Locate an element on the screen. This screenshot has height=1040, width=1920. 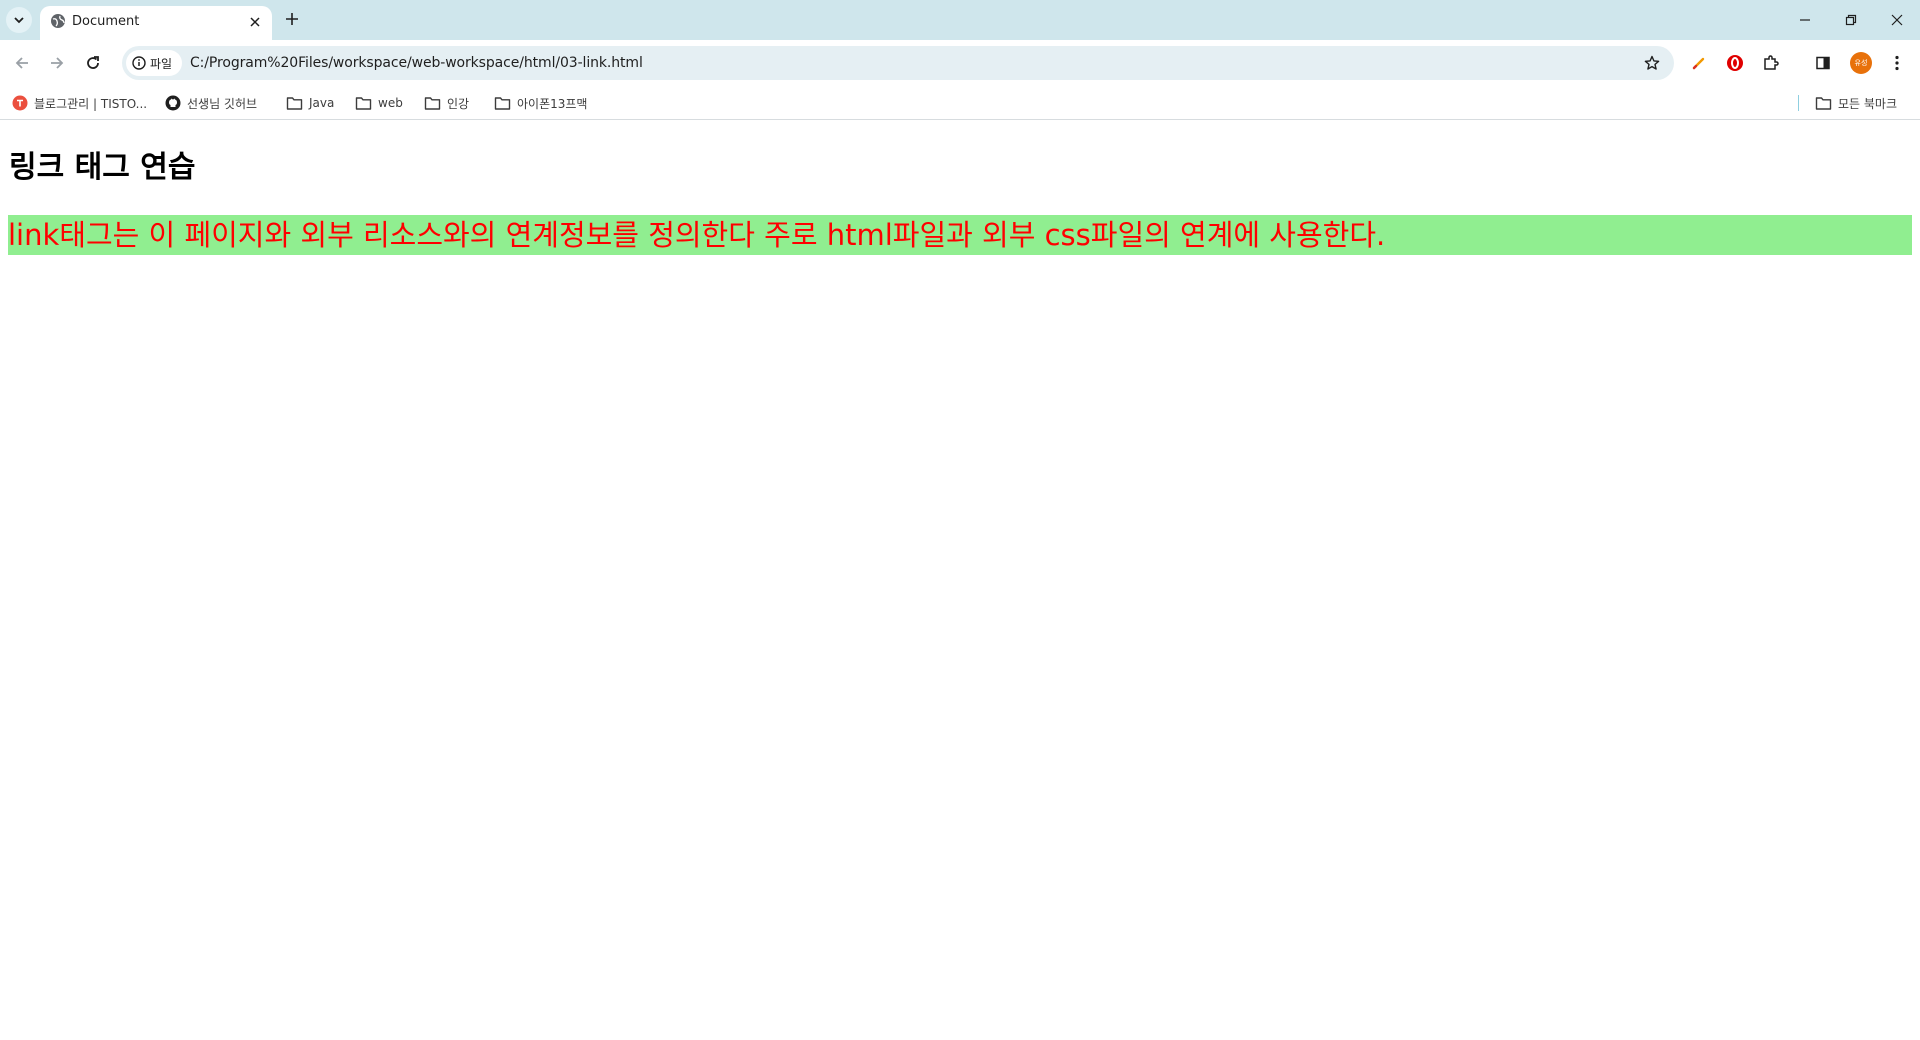
site-chip-label: 파일 is located at coordinates (161, 63).